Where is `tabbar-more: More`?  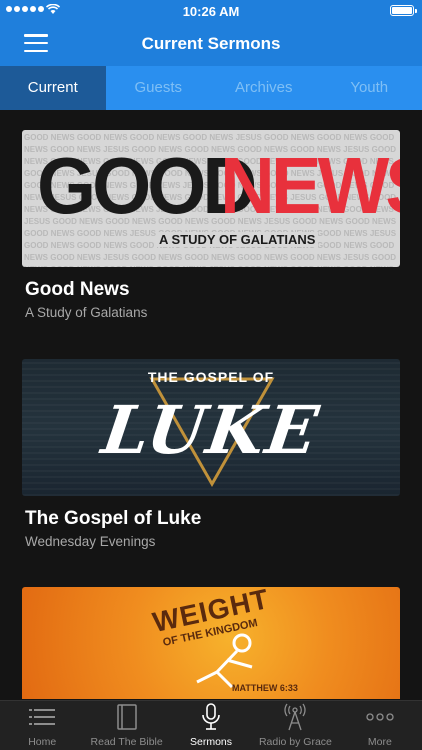
tabbar-more: More is located at coordinates (380, 725).